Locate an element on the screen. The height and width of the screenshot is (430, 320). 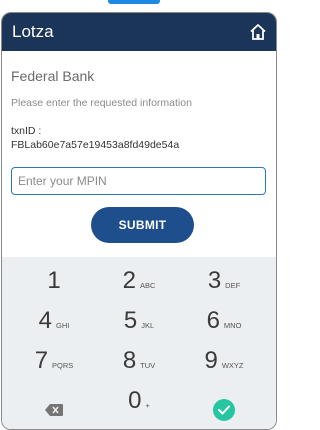
mpin-field-box is located at coordinates (143, 181).